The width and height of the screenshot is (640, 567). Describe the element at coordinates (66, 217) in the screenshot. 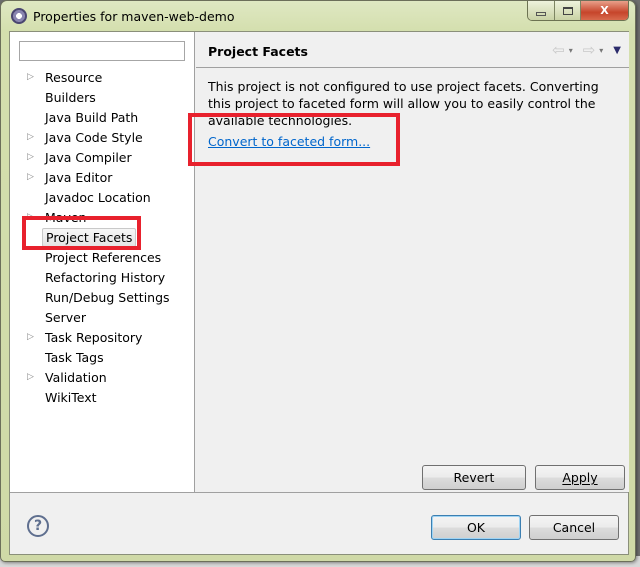

I see `tree-item-label: Maven` at that location.